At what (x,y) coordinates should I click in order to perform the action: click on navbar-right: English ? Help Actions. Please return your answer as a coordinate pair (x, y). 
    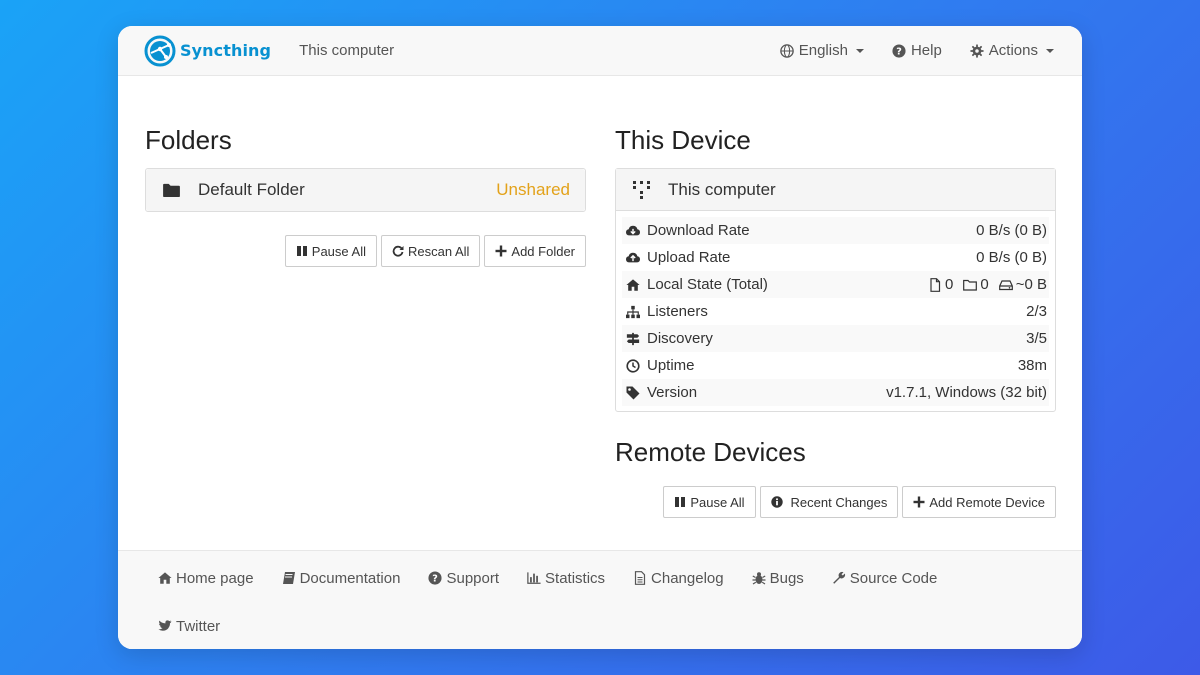
    Looking at the image, I should click on (916, 50).